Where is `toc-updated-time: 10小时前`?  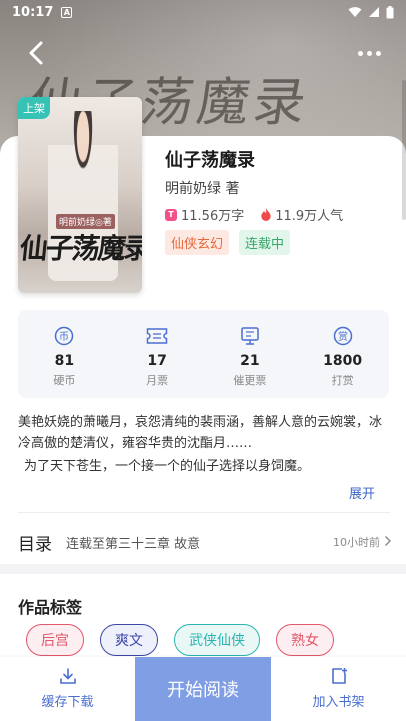 toc-updated-time: 10小时前 is located at coordinates (356, 542).